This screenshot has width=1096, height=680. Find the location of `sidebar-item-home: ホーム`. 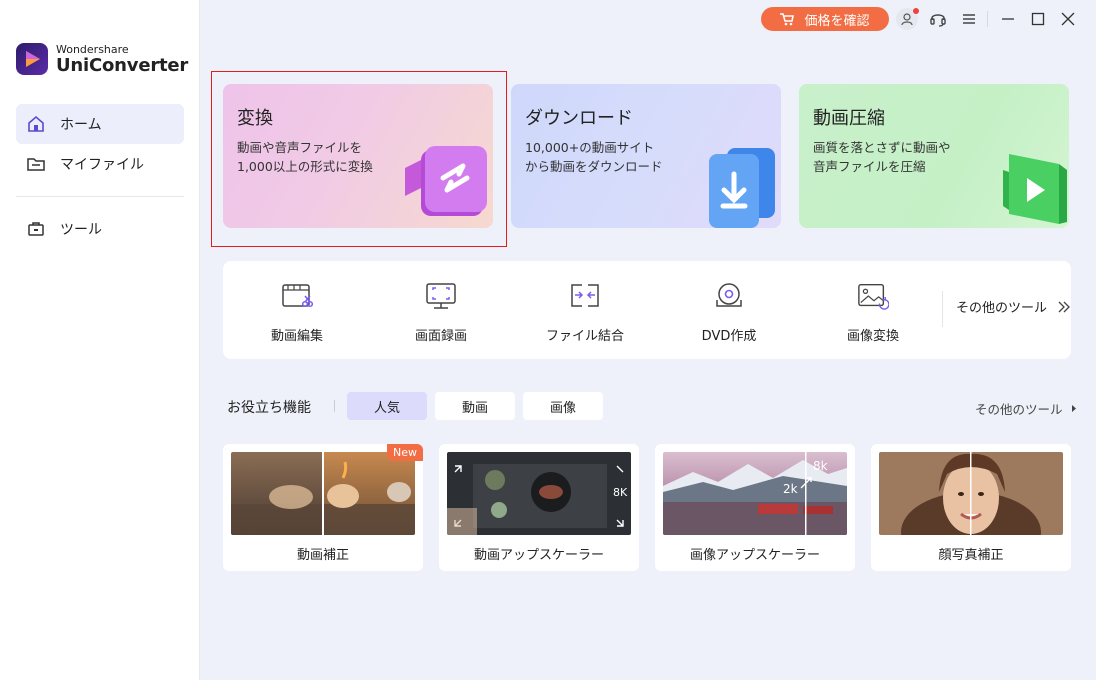

sidebar-item-home: ホーム is located at coordinates (100, 124).